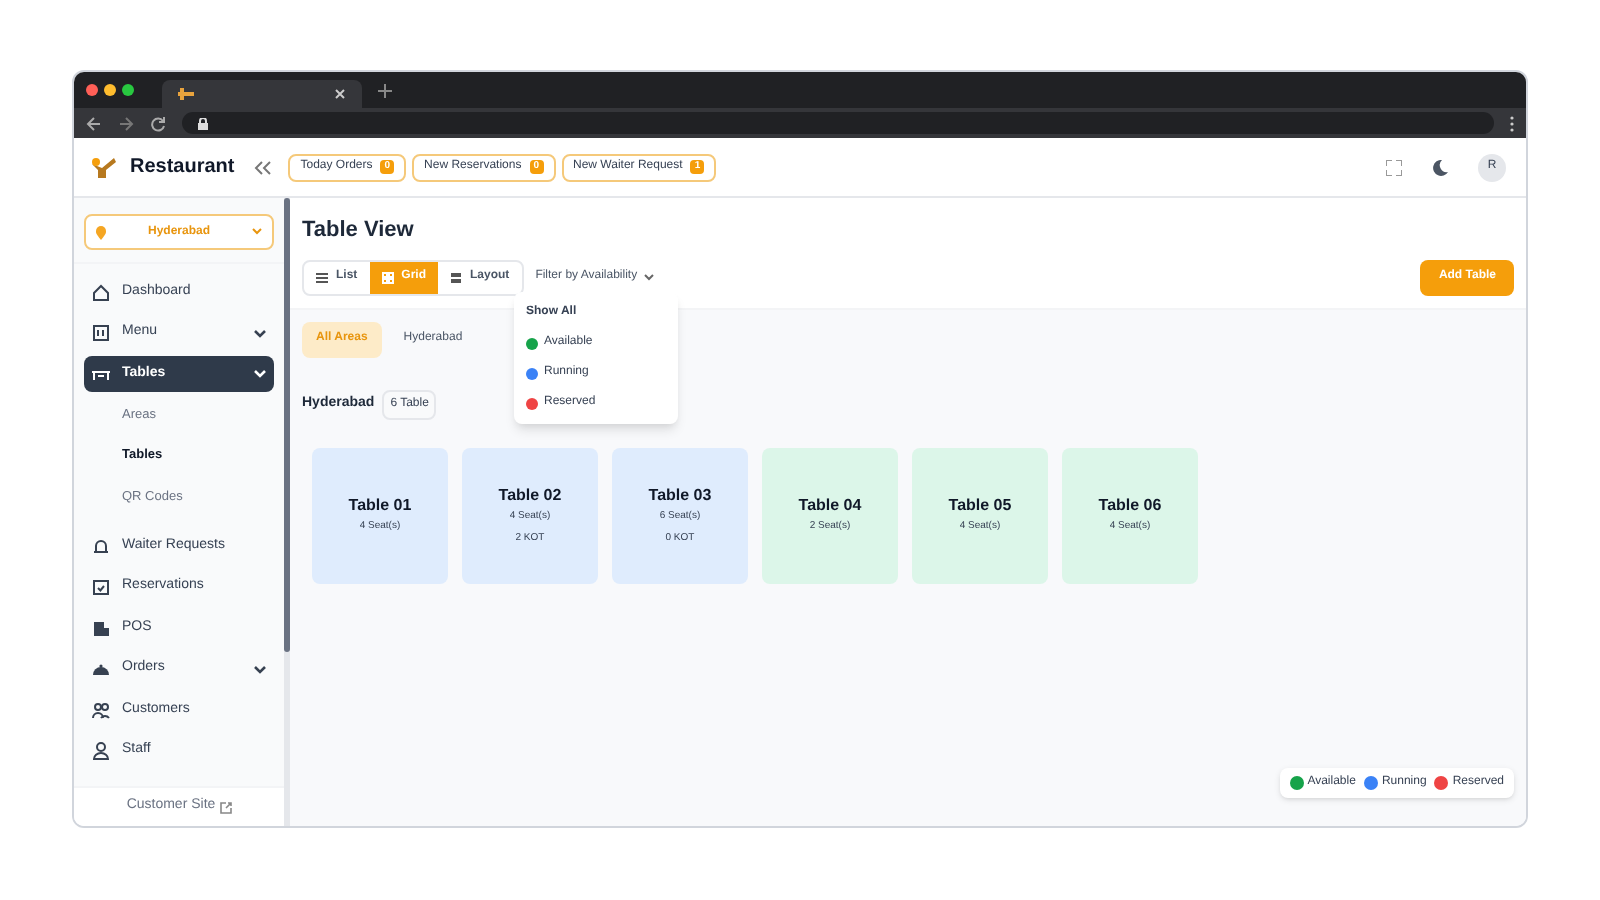 The image size is (1600, 900). I want to click on table-name: Table 02, so click(530, 496).